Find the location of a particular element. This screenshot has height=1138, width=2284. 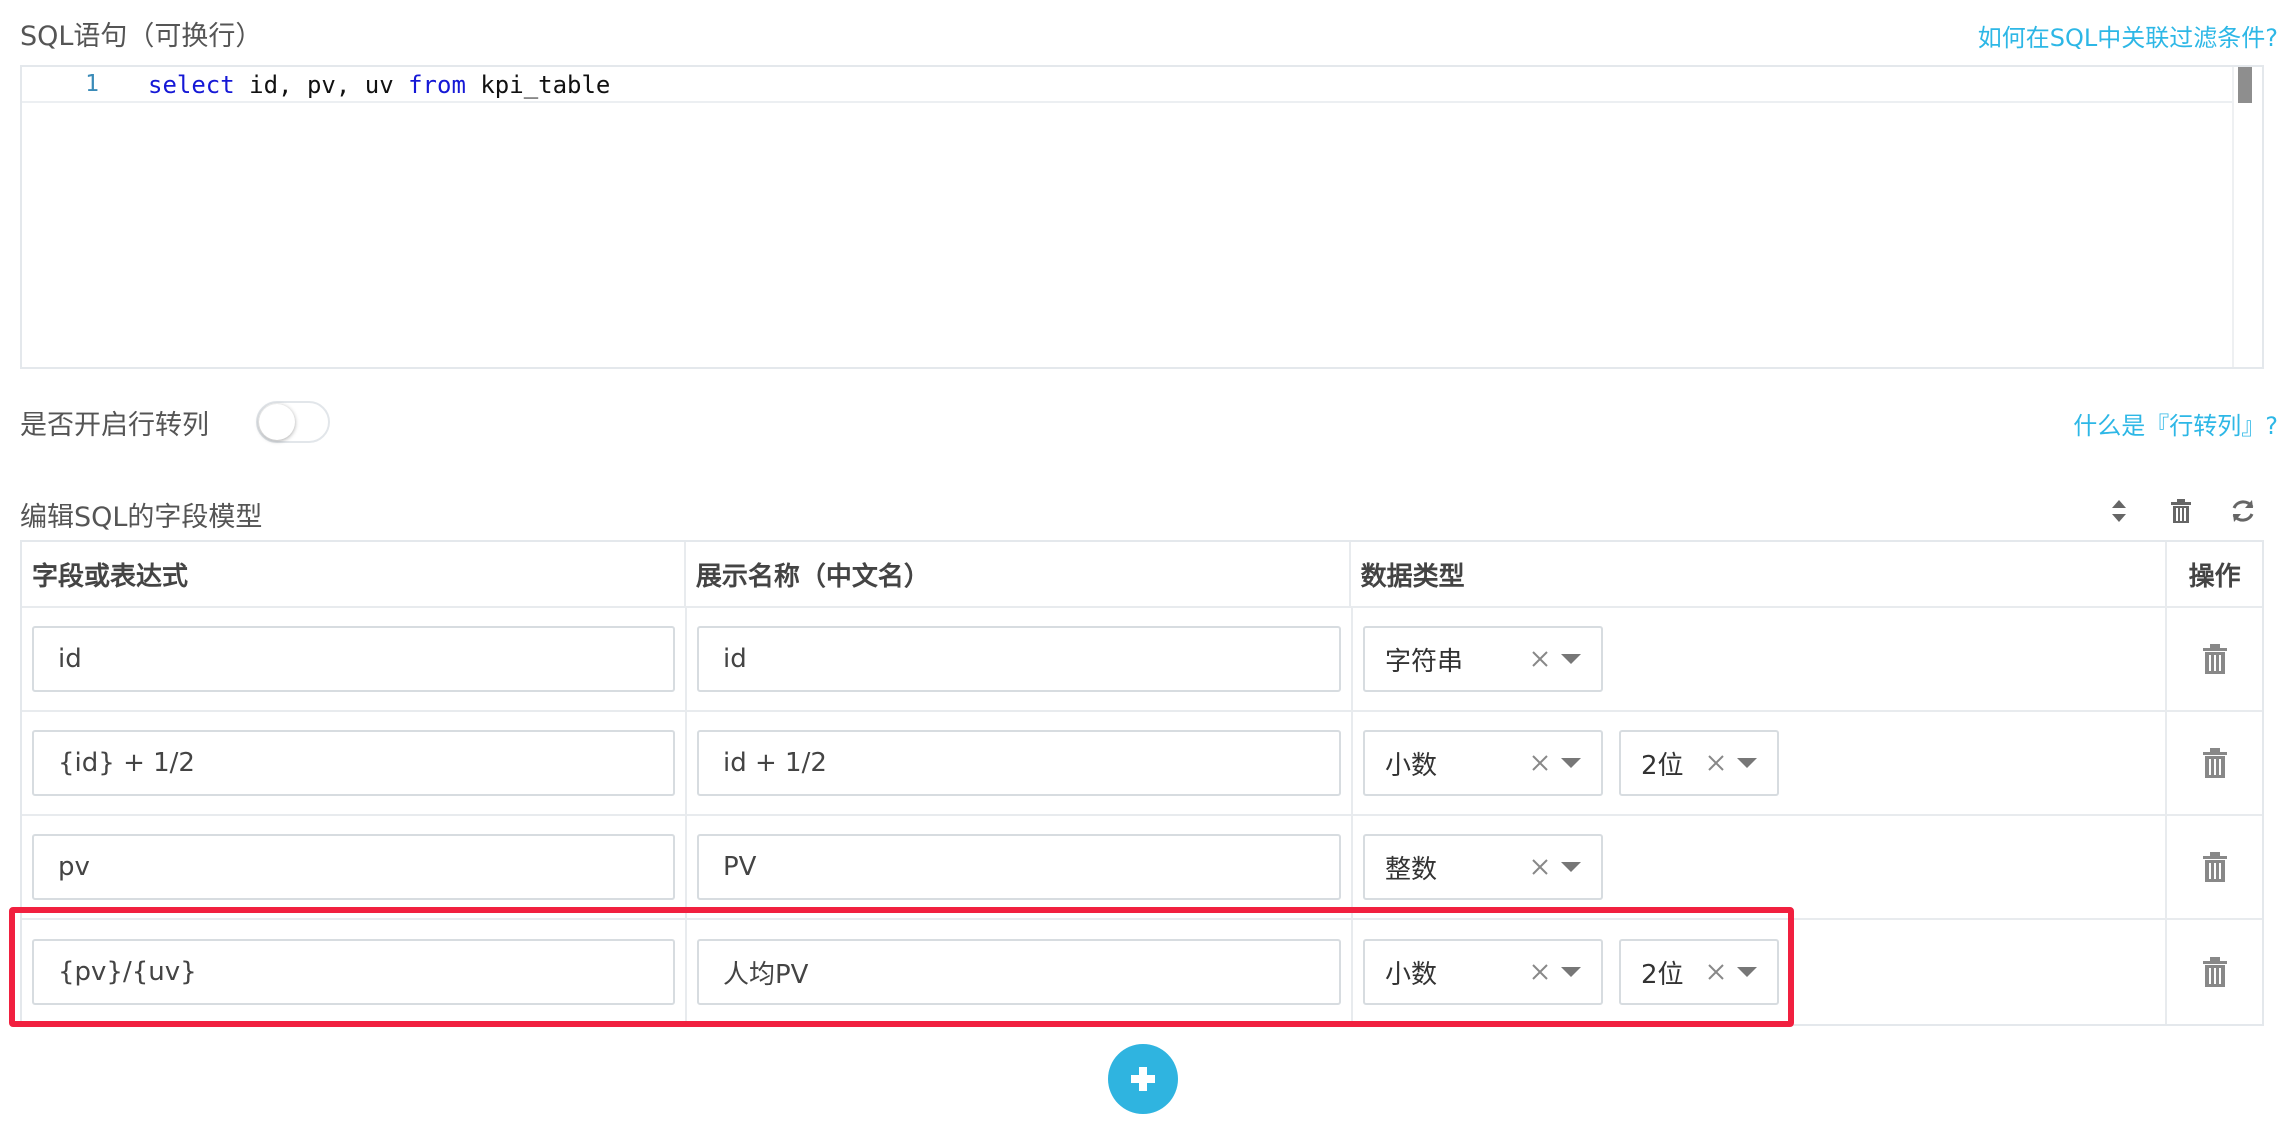

display-name-input: id is located at coordinates (1019, 659).